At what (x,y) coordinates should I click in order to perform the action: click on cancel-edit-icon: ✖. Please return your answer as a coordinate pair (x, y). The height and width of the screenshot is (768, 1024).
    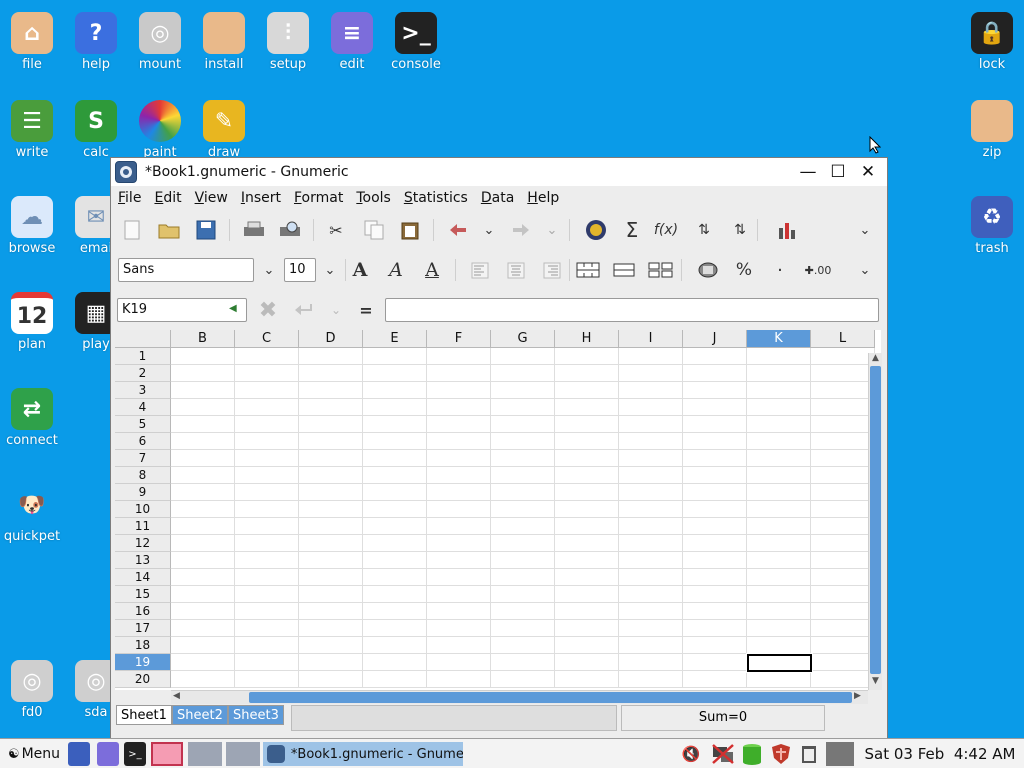
    Looking at the image, I should click on (268, 310).